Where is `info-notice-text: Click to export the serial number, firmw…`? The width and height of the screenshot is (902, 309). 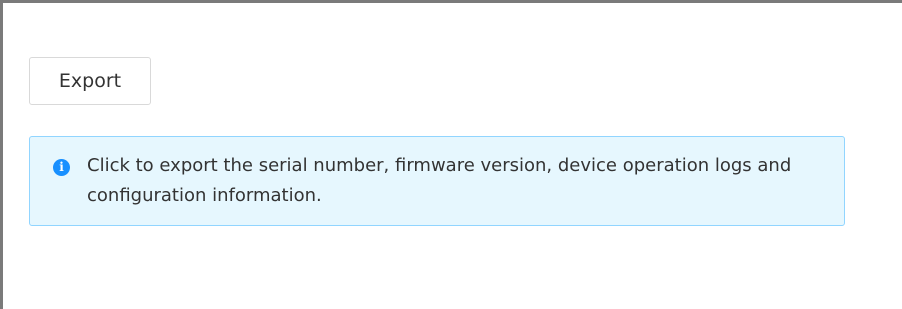
info-notice-text: Click to export the serial number, firmw… is located at coordinates (439, 180).